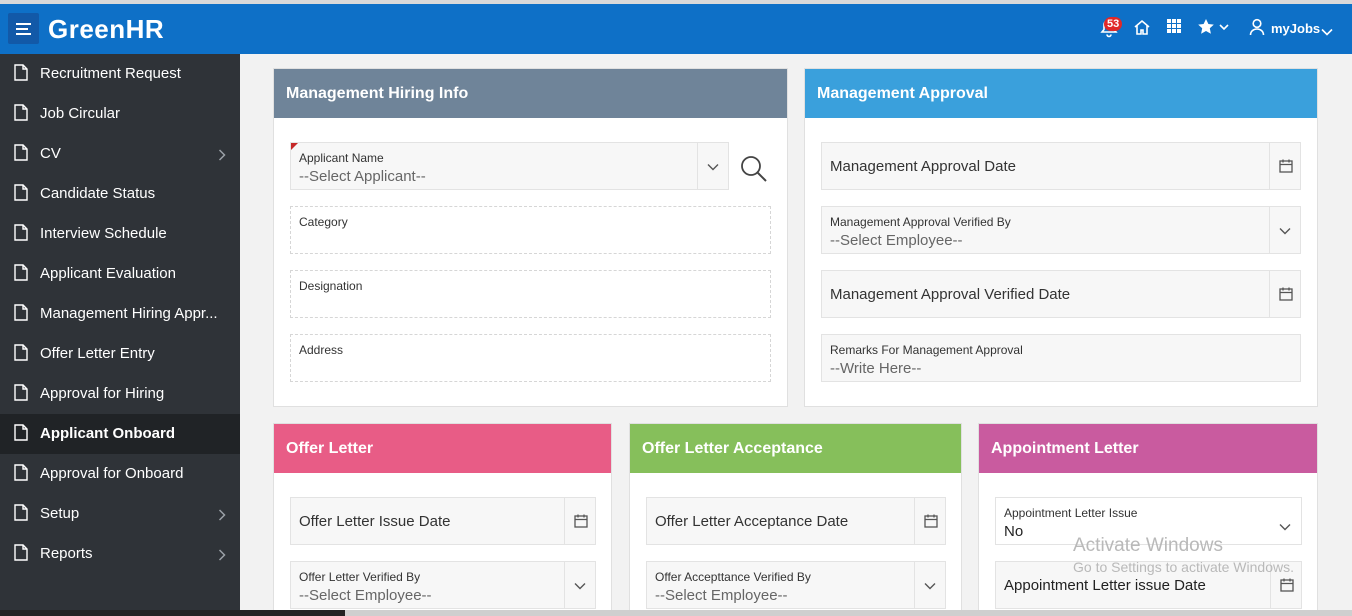 This screenshot has height=616, width=1352. Describe the element at coordinates (365, 595) in the screenshot. I see `offer-letter-verified-by-value: --Select Employee--` at that location.